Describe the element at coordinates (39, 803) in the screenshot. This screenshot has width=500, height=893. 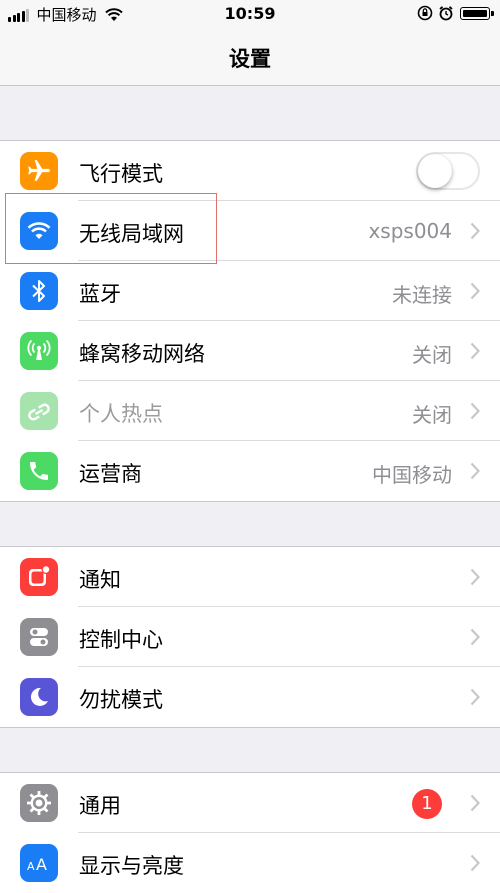
I see `gear-icon` at that location.